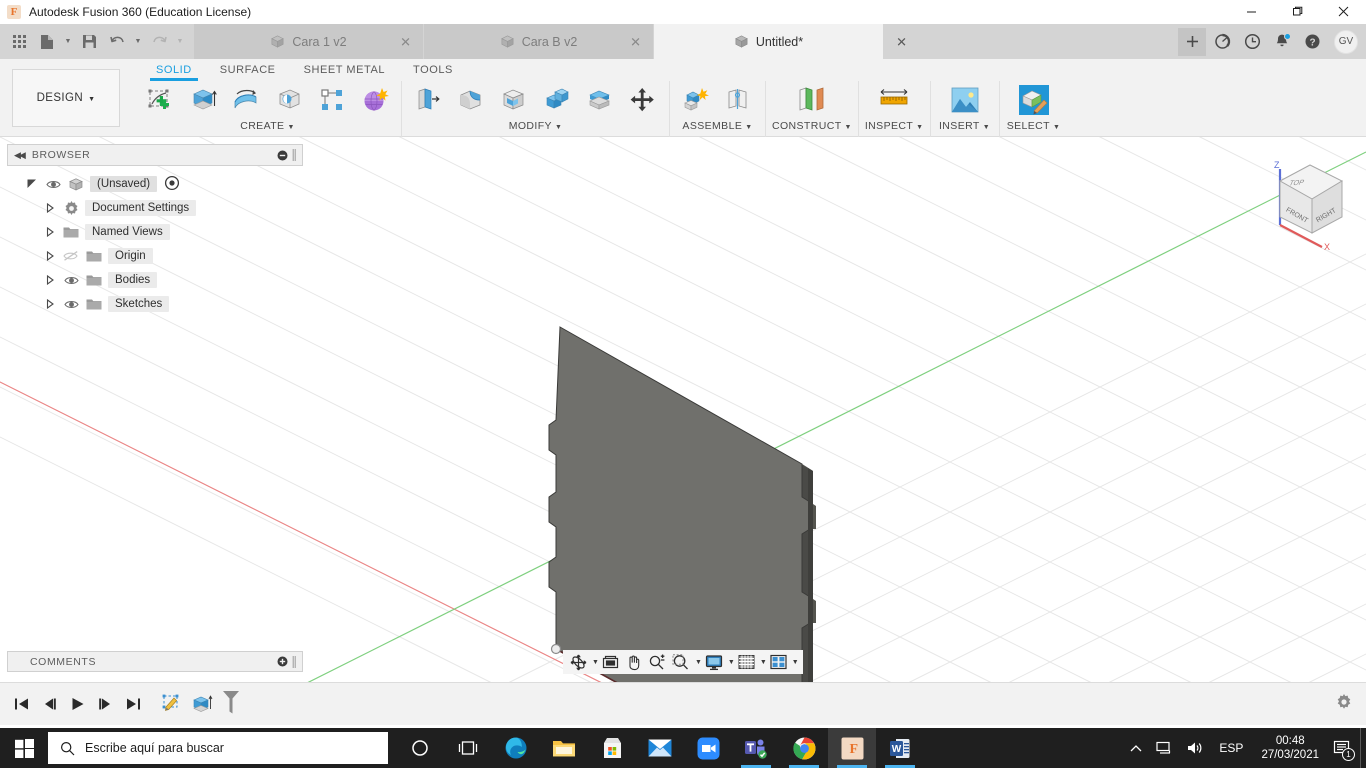  What do you see at coordinates (19, 42) in the screenshot?
I see `app-grid-icon` at bounding box center [19, 42].